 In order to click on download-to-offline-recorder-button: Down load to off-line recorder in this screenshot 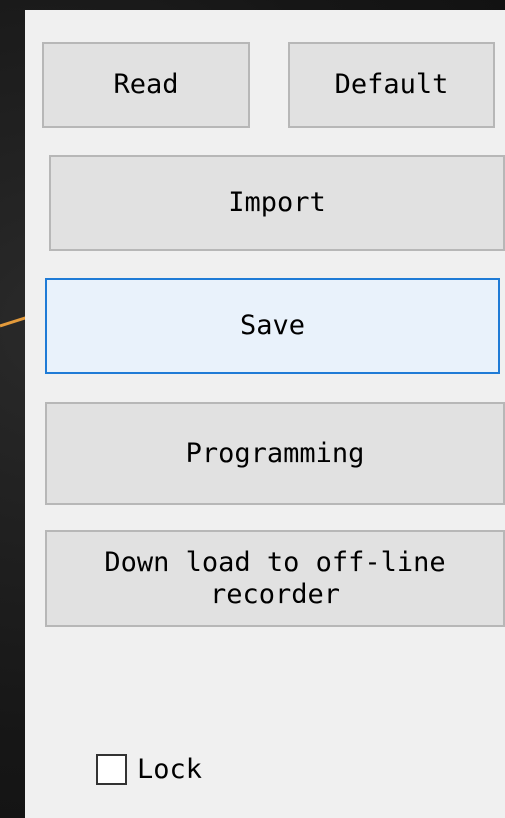, I will do `click(275, 578)`.